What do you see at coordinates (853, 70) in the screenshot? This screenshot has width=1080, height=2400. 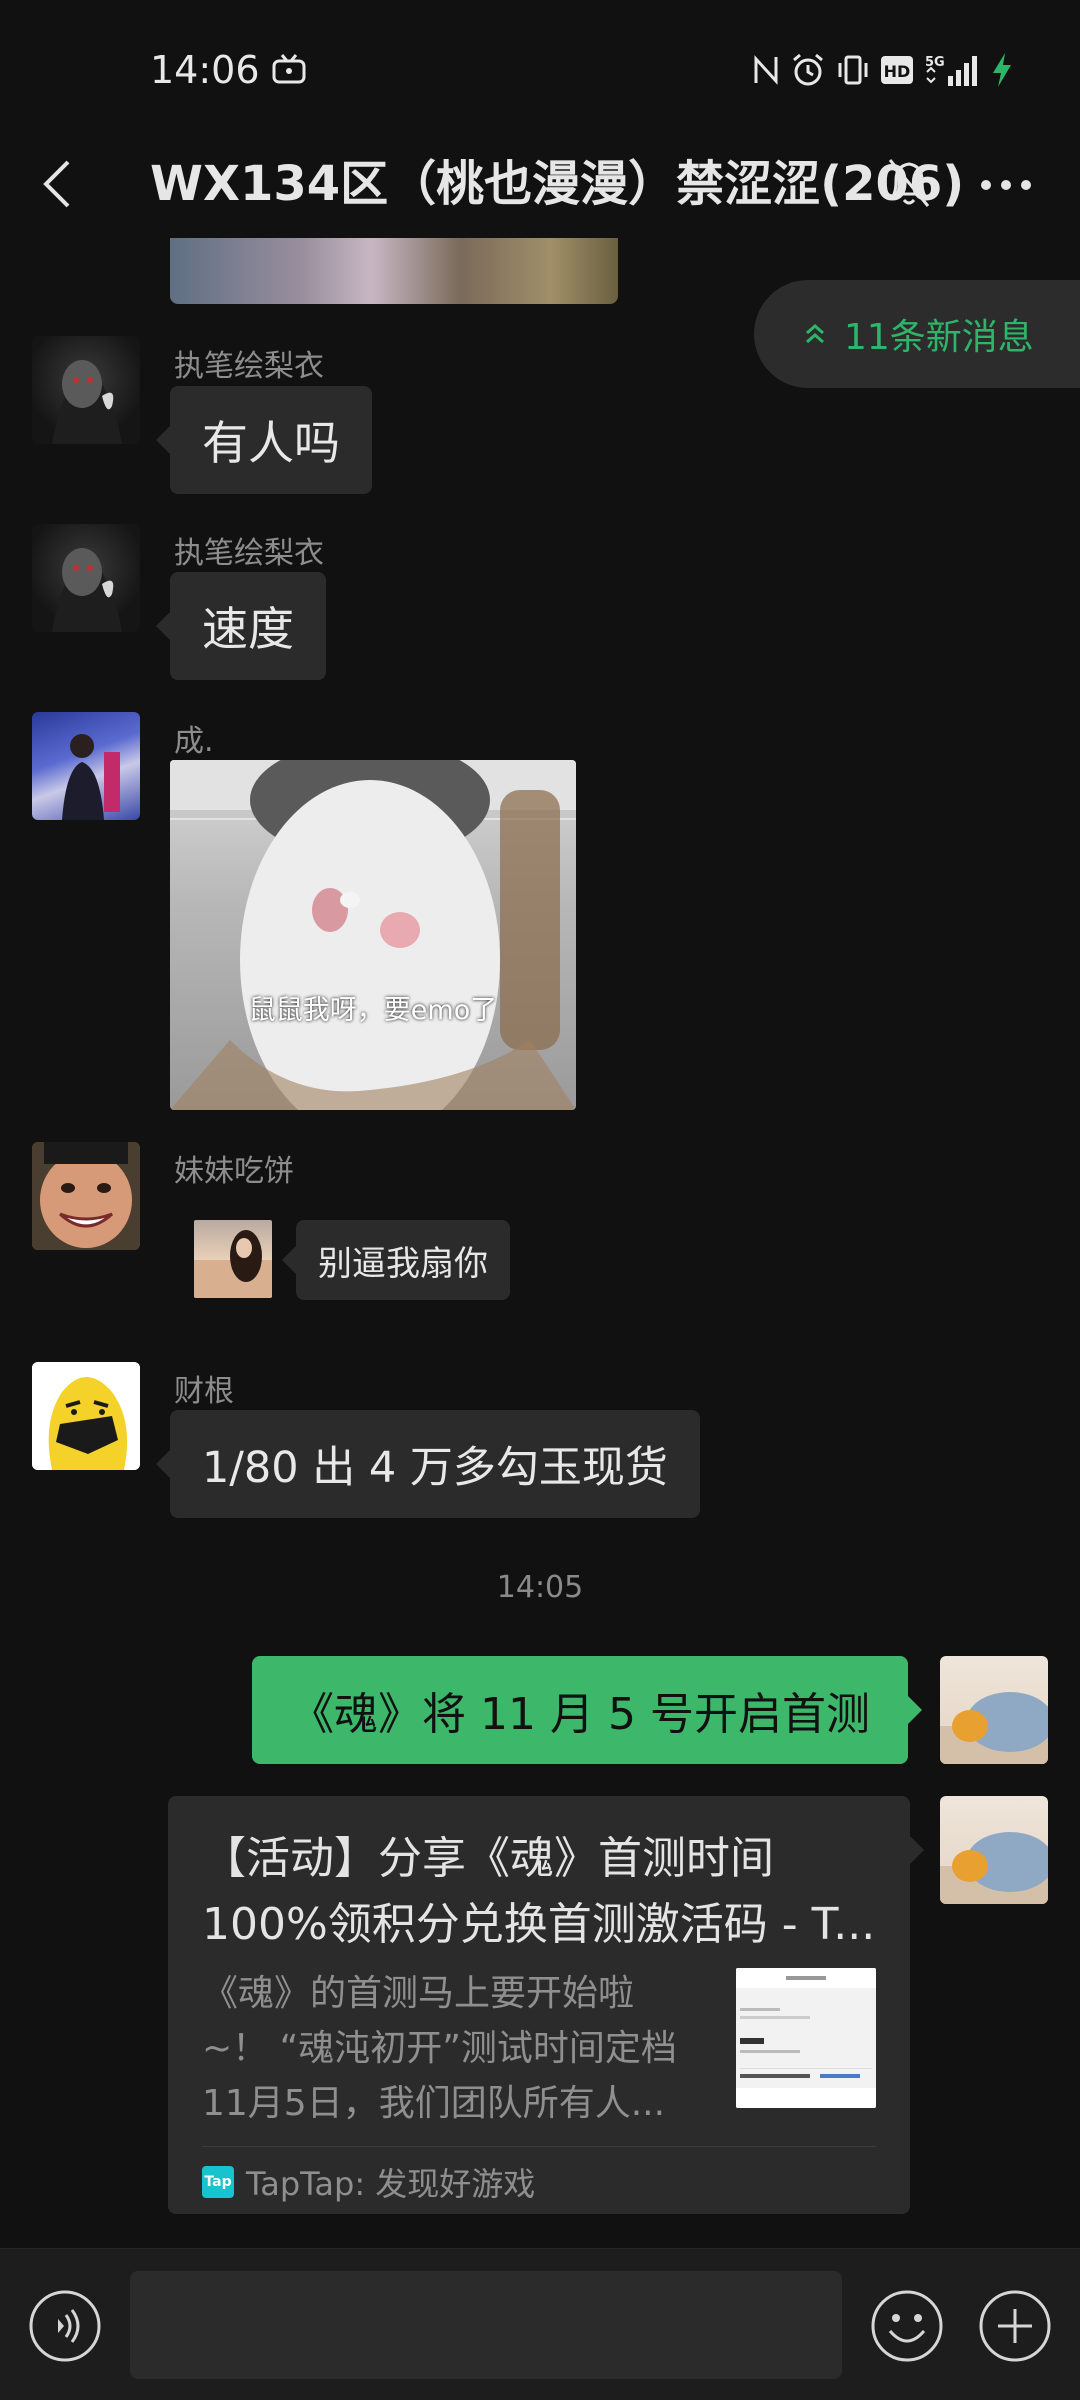 I see `vibrate-icon` at bounding box center [853, 70].